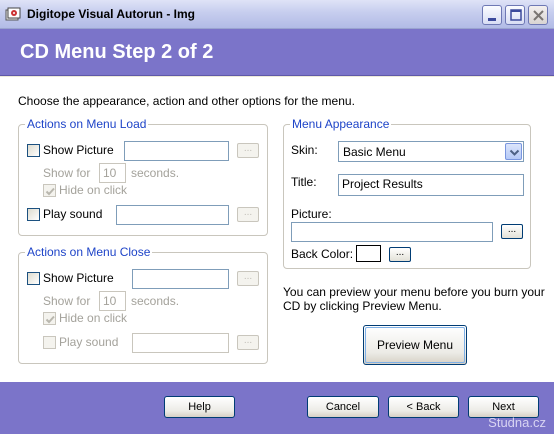 The image size is (554, 434). What do you see at coordinates (311, 214) in the screenshot?
I see `picture-label: Picture:` at bounding box center [311, 214].